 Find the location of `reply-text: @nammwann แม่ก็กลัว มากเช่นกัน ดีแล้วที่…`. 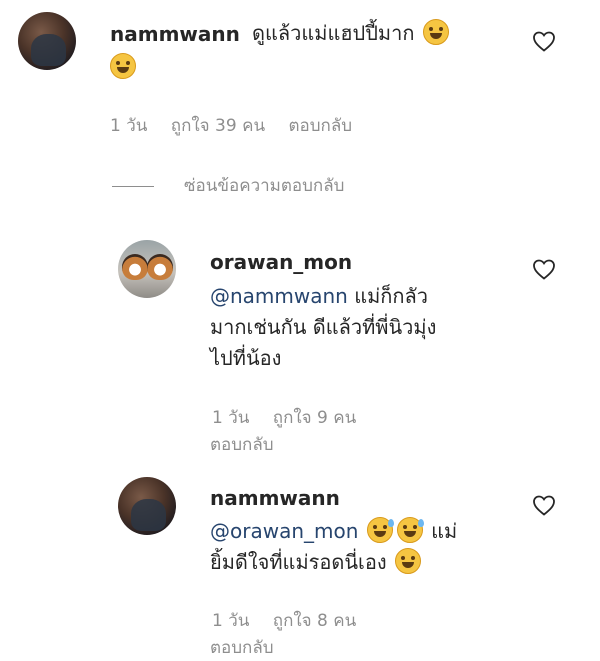

reply-text: @nammwann แม่ก็กลัว มากเช่นกัน ดีแล้วที่… is located at coordinates (323, 327).